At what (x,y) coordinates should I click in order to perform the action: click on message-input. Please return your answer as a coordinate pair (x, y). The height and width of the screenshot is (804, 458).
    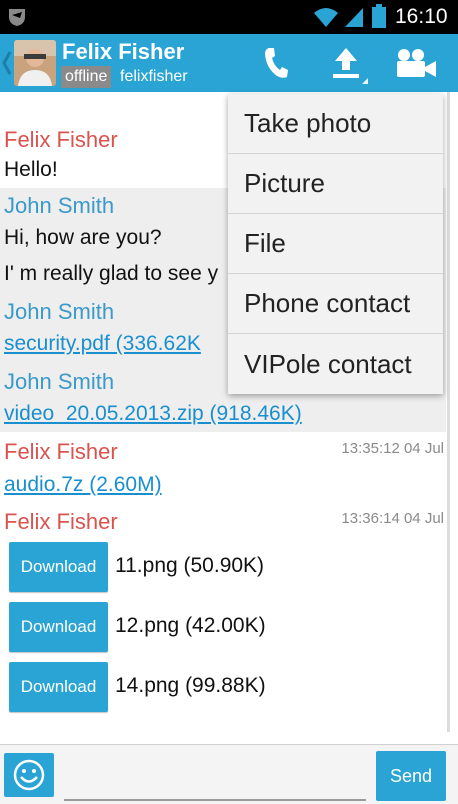
    Looking at the image, I should click on (215, 778).